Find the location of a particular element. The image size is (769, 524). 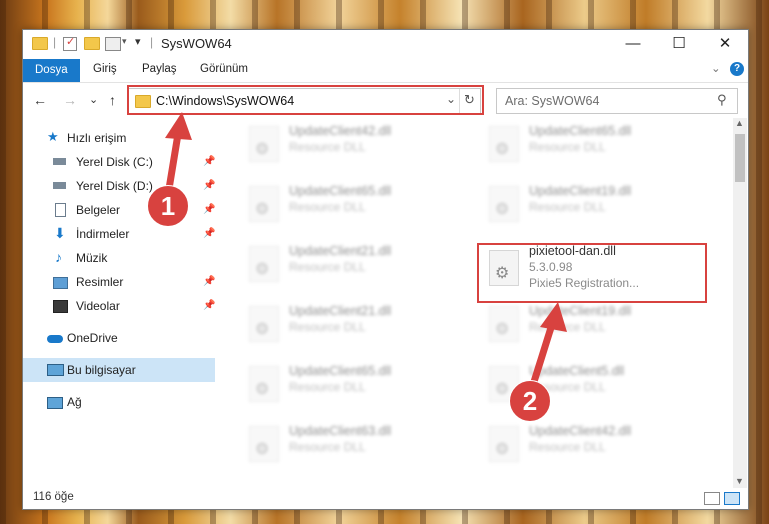

arrow-1-head is located at coordinates (178, 126).